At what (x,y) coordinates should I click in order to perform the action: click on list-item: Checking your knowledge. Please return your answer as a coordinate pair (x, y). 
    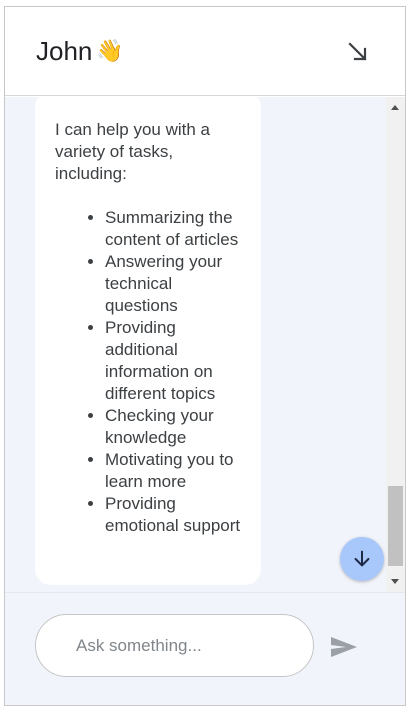
    Looking at the image, I should click on (174, 427).